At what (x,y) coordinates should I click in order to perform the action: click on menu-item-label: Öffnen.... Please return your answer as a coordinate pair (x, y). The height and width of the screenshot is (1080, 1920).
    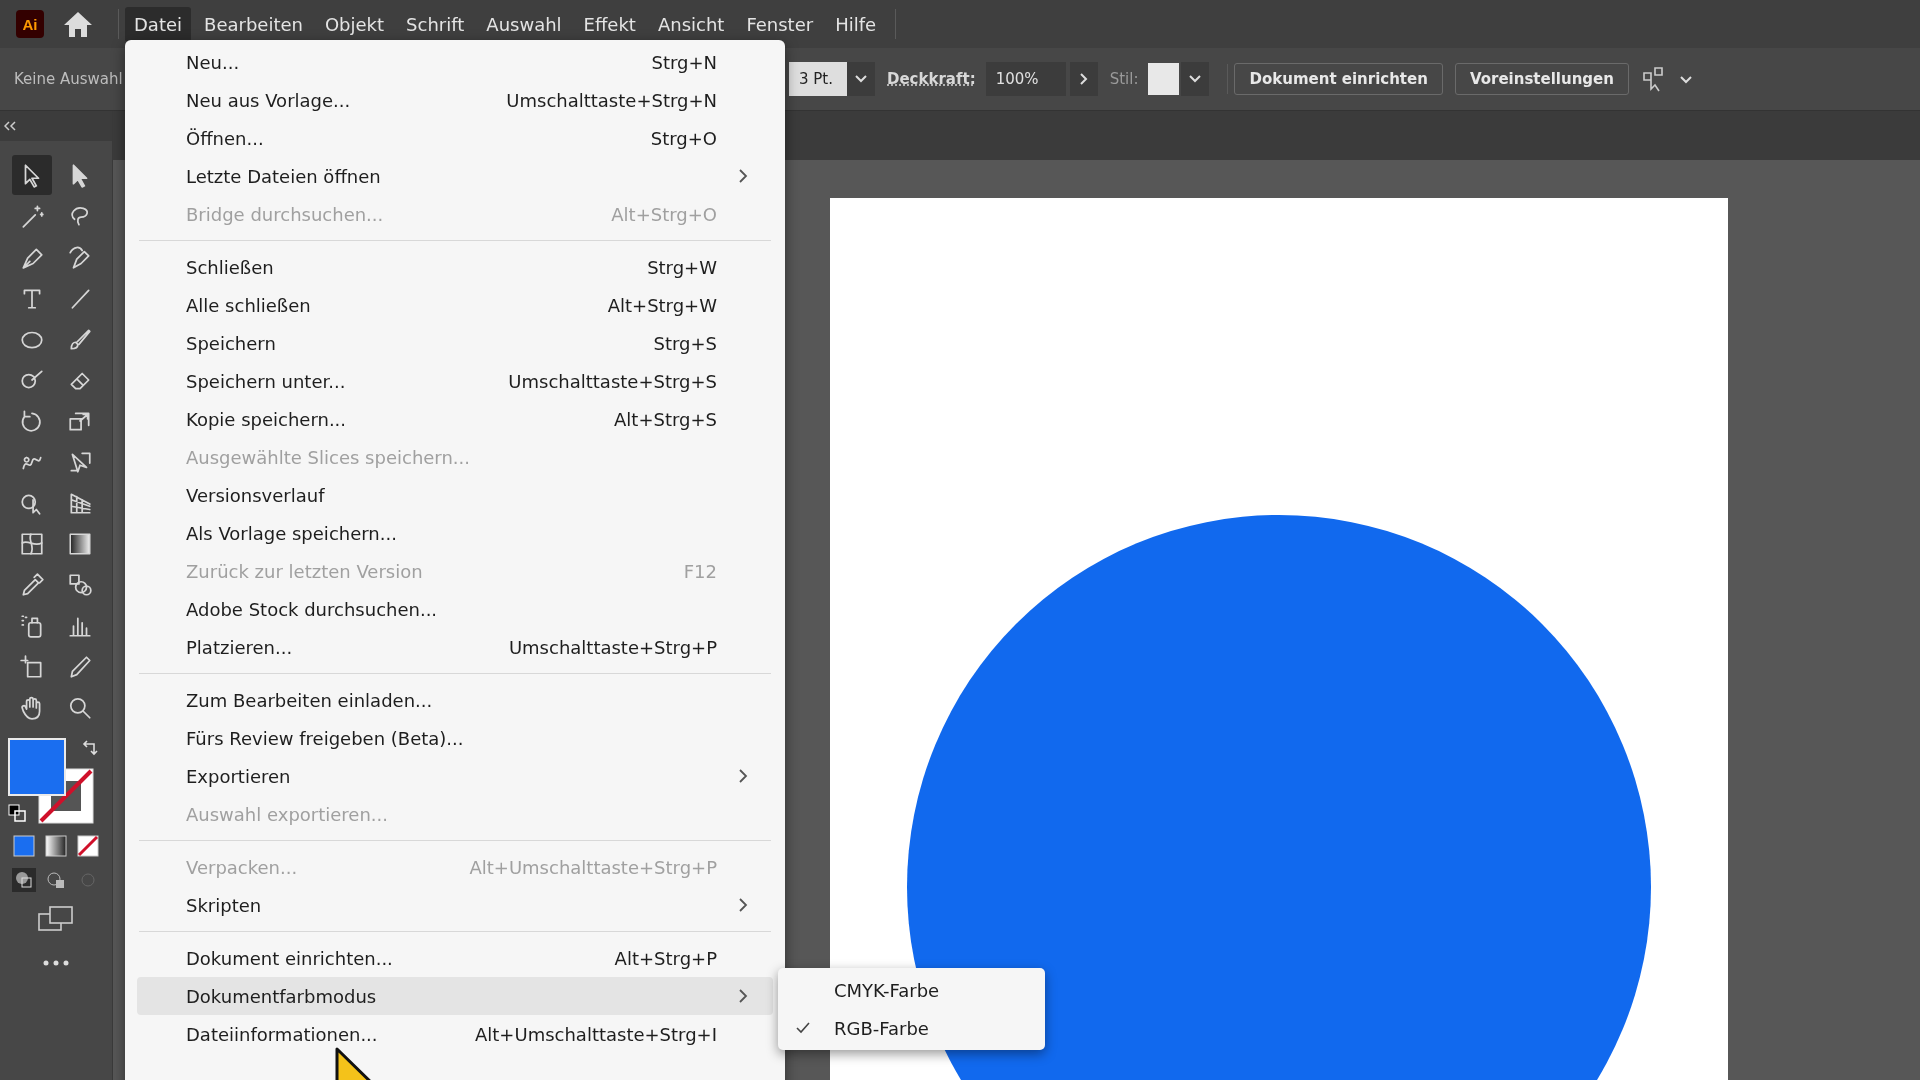
    Looking at the image, I should click on (225, 138).